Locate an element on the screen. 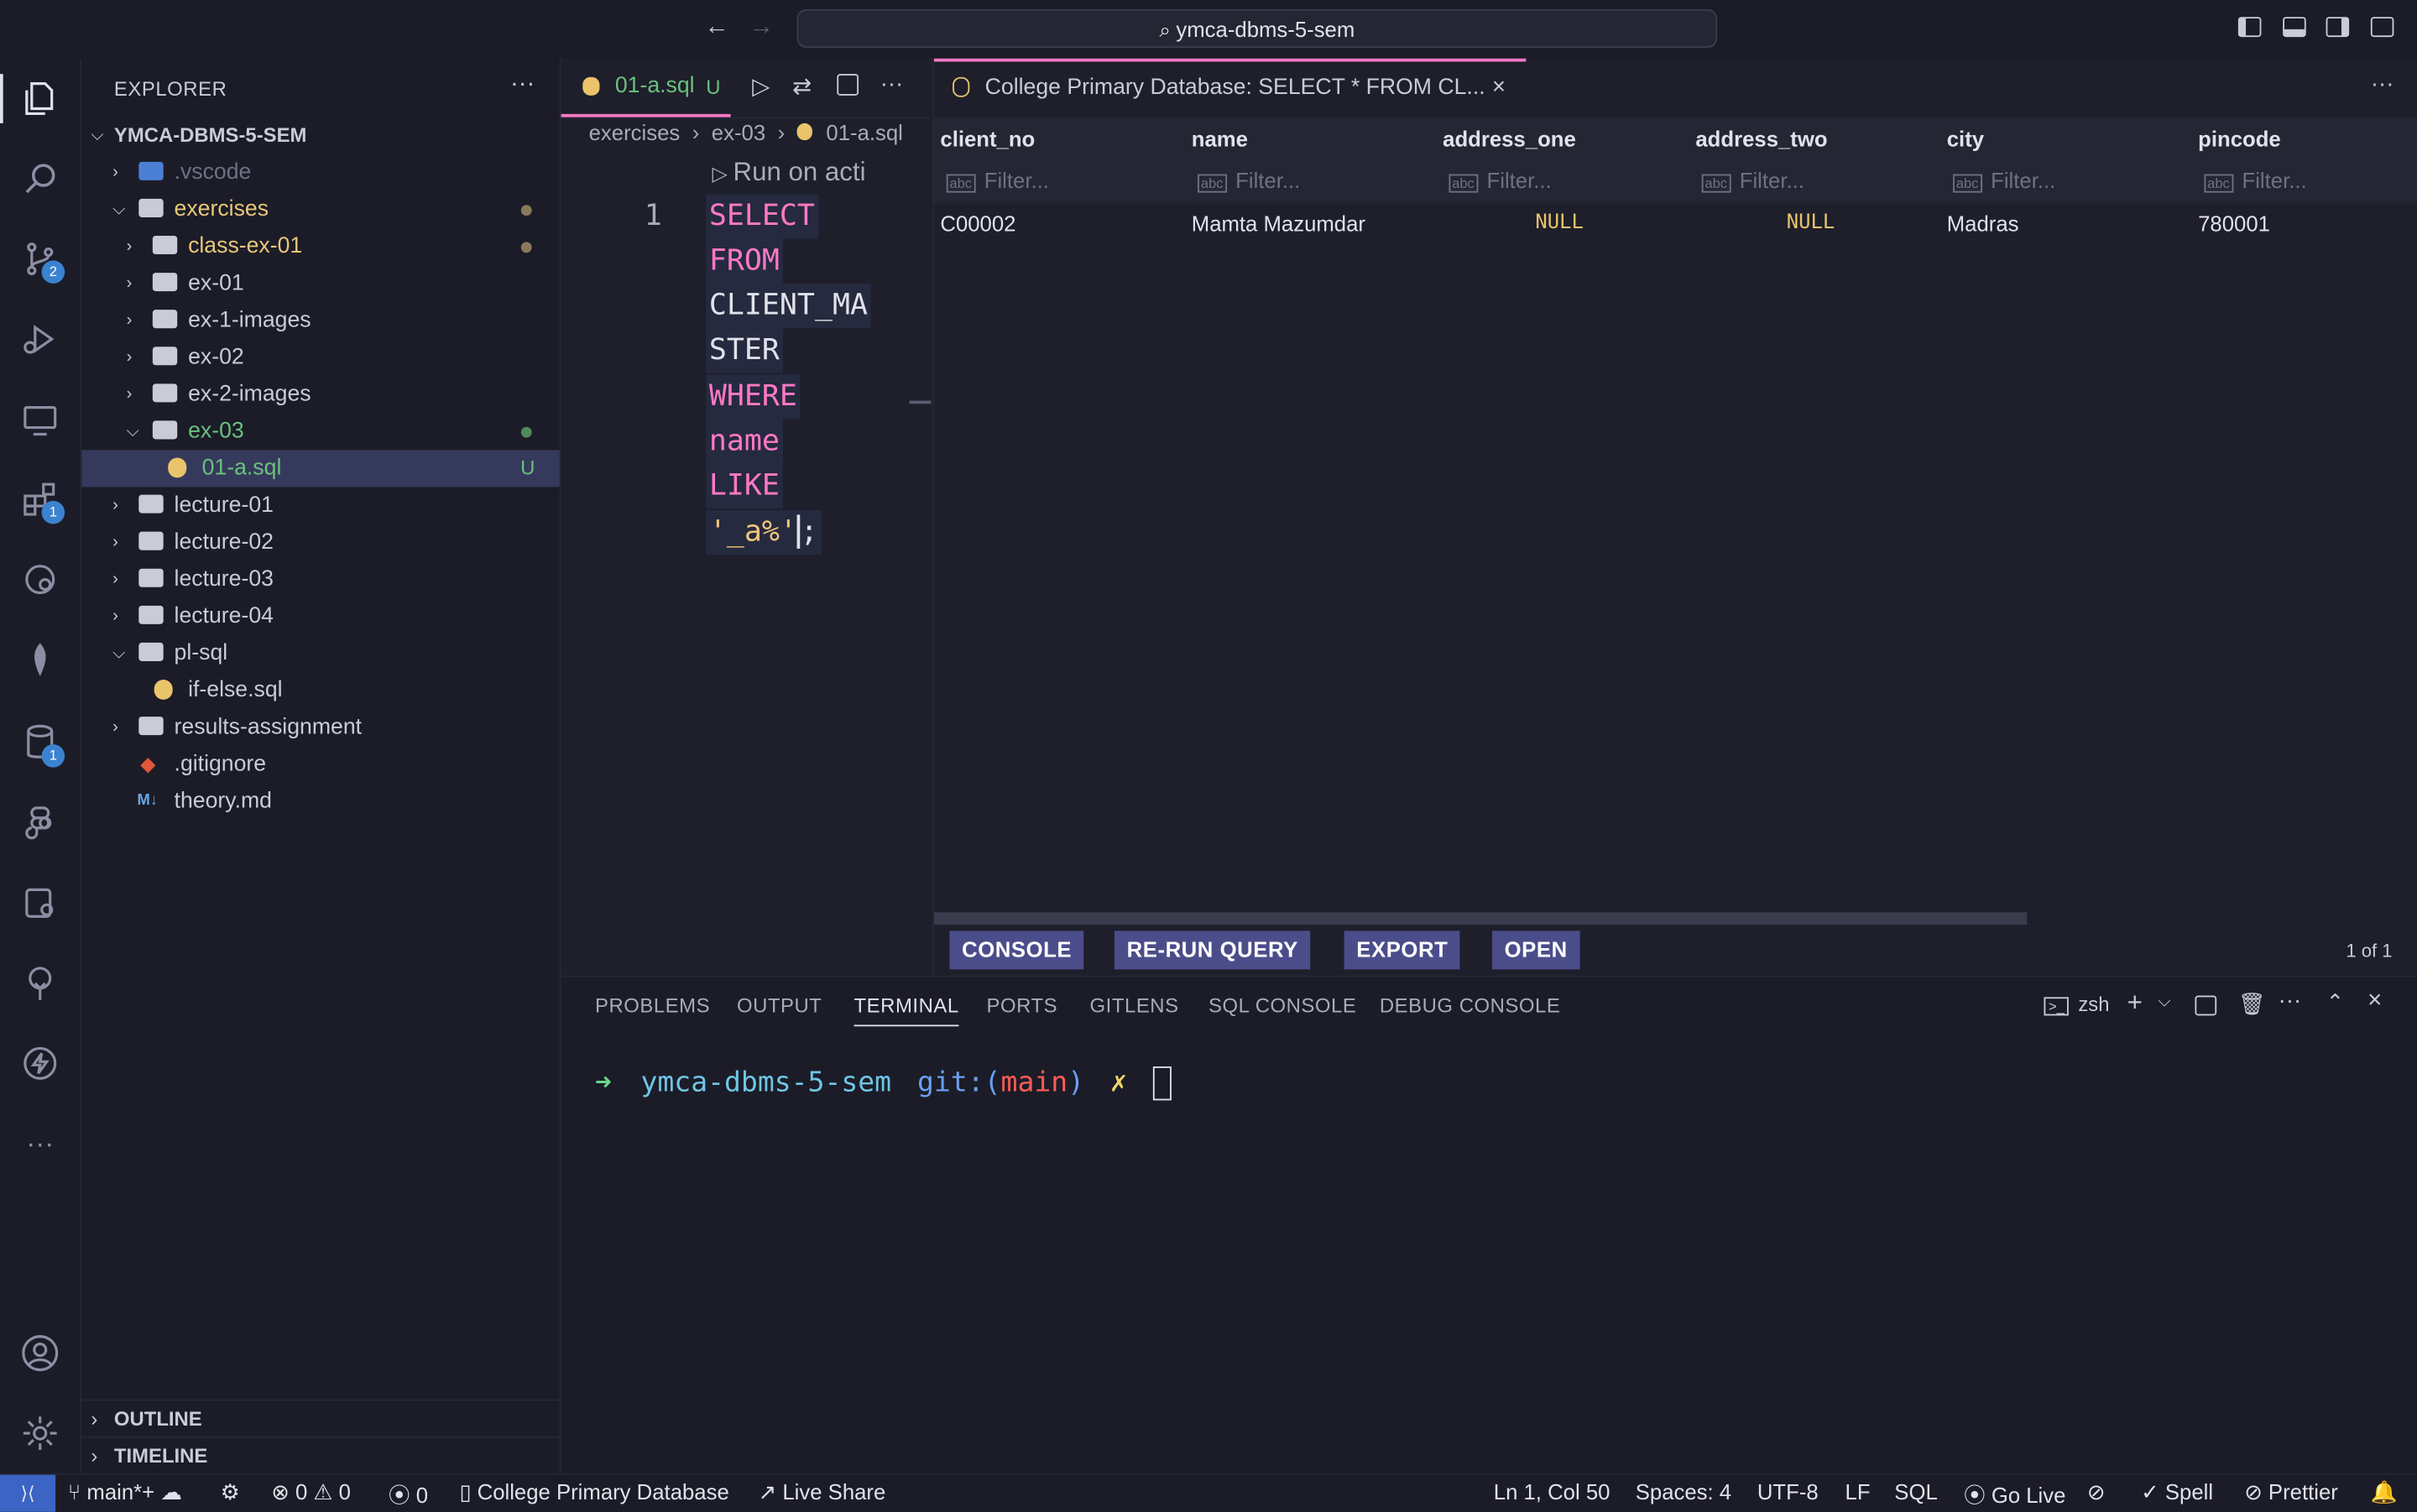 Image resolution: width=2417 pixels, height=1512 pixels. table-cell-null: NULL is located at coordinates (1559, 223).